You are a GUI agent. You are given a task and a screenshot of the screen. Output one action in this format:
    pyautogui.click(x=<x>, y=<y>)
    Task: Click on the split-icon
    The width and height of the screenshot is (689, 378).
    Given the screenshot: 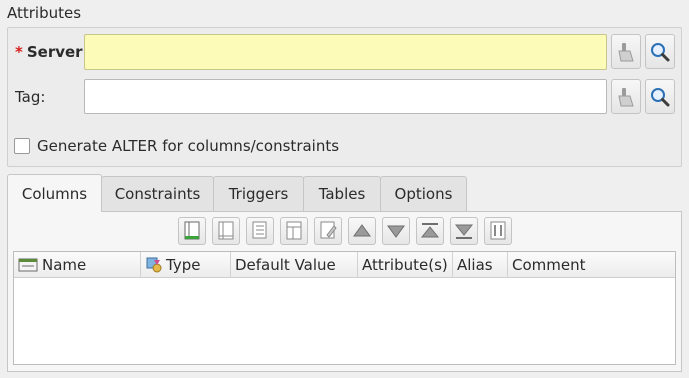 What is the action you would take?
    pyautogui.click(x=498, y=230)
    